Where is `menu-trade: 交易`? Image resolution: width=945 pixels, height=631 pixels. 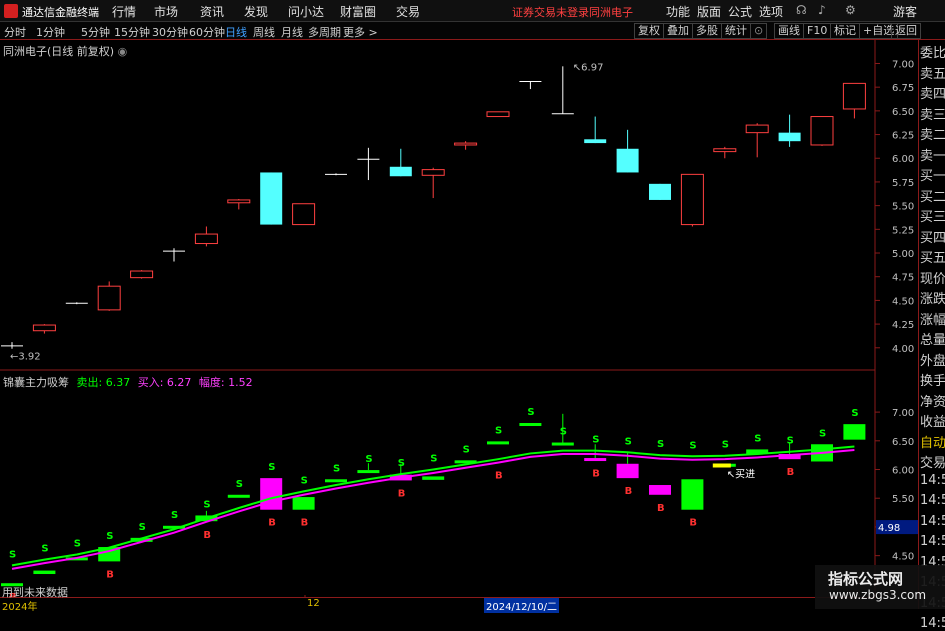 menu-trade: 交易 is located at coordinates (408, 11).